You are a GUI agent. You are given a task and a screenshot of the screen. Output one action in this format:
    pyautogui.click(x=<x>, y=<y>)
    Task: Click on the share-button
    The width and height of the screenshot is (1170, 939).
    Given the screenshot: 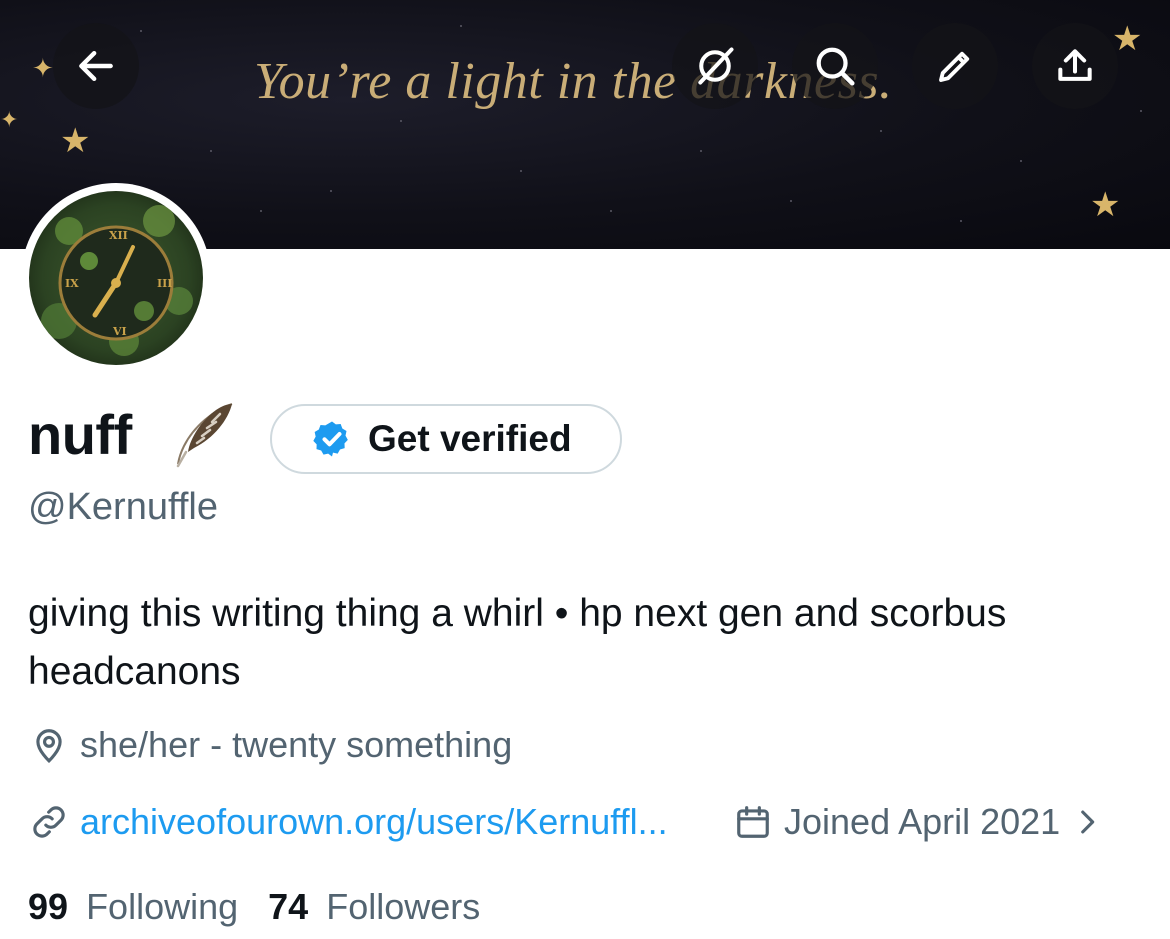 What is the action you would take?
    pyautogui.click(x=1075, y=66)
    